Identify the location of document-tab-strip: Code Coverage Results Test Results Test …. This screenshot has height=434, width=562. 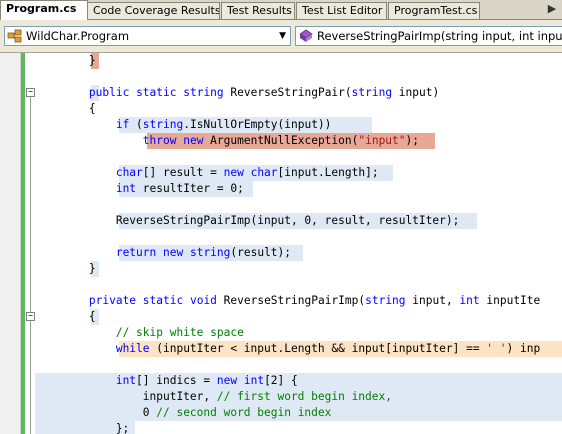
(281, 10).